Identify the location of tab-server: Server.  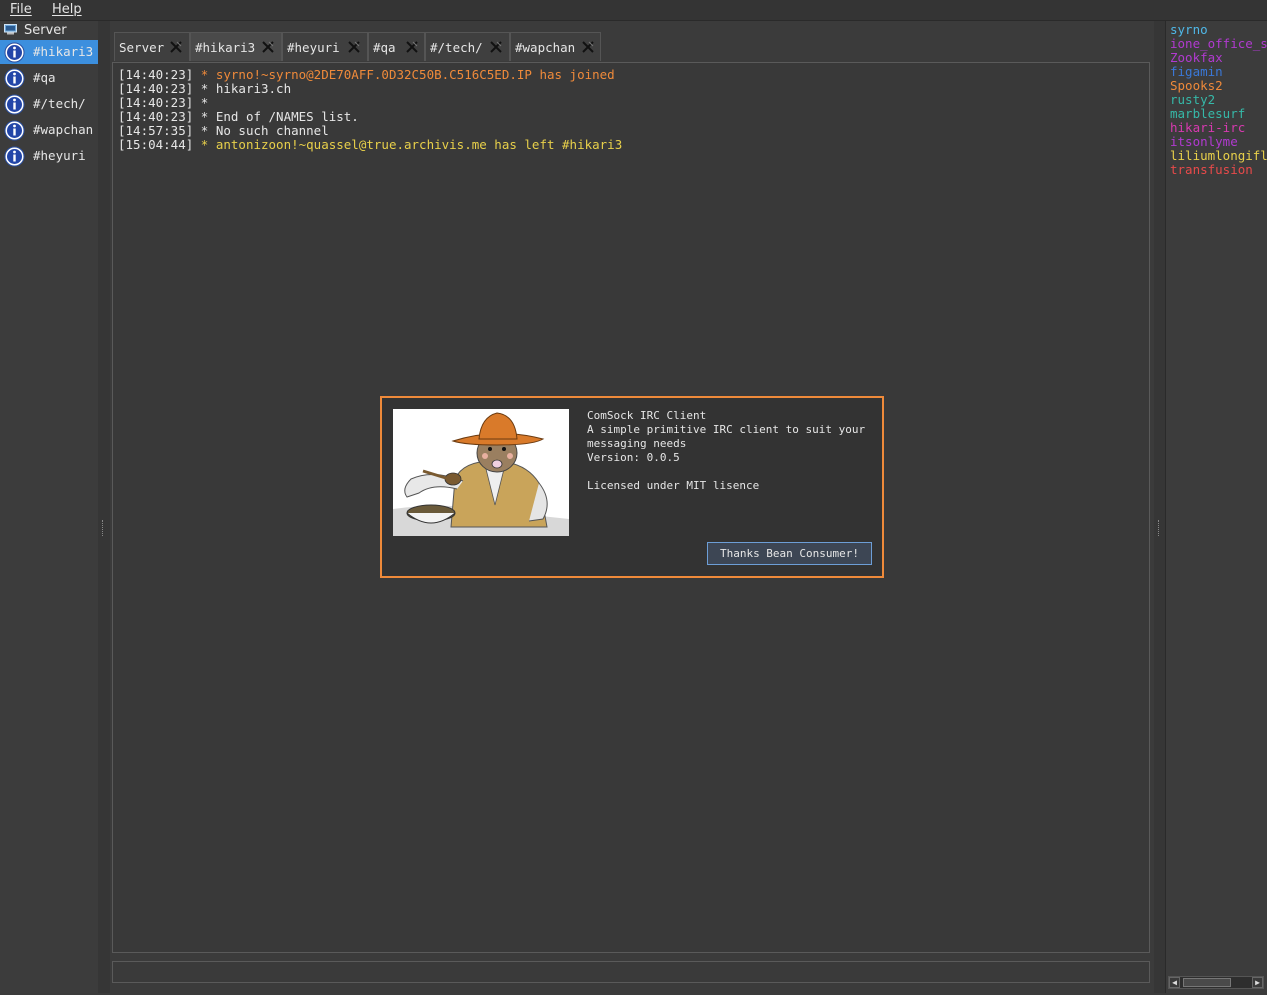
(152, 46).